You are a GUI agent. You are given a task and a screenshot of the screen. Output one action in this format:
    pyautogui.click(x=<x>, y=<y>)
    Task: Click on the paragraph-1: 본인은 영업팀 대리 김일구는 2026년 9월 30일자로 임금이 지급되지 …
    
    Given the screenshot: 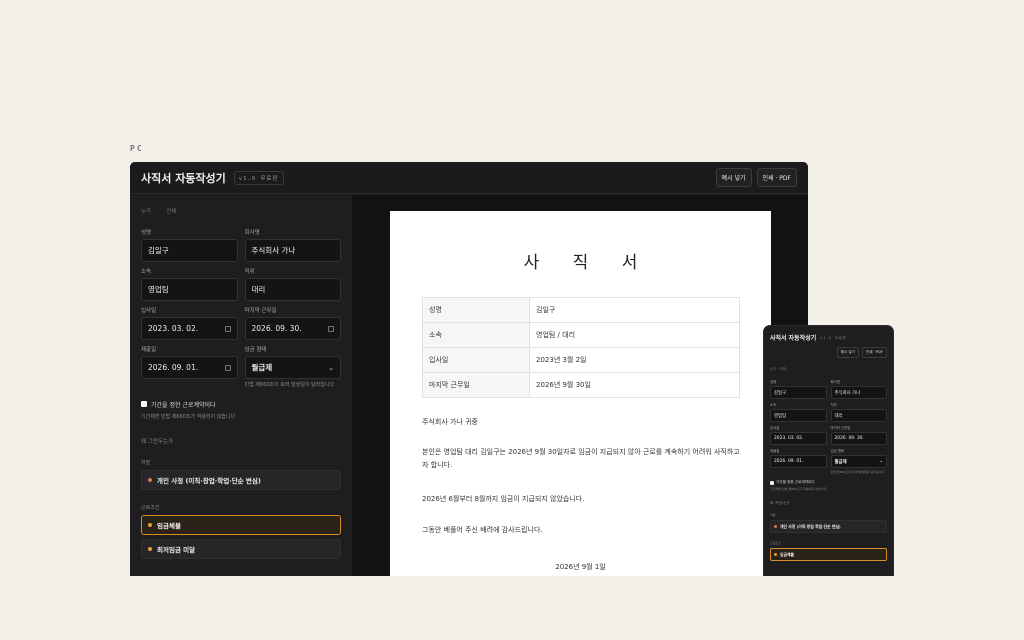 What is the action you would take?
    pyautogui.click(x=581, y=458)
    